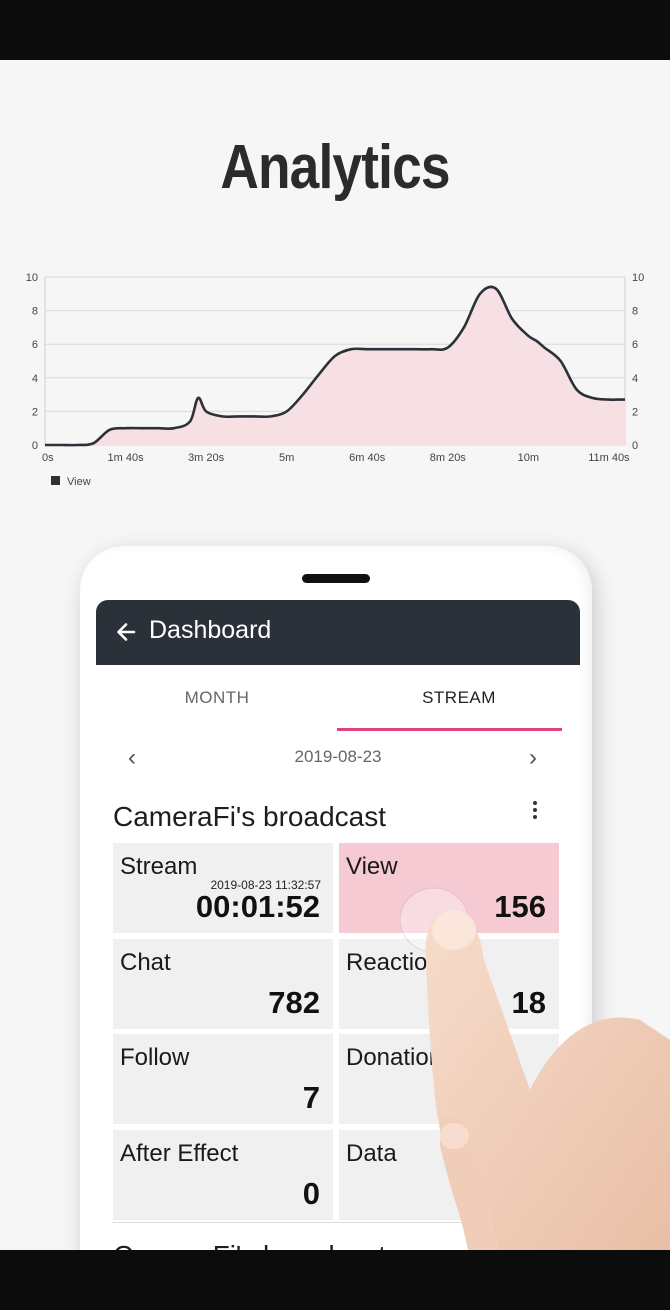 The image size is (670, 1310). What do you see at coordinates (635, 412) in the screenshot?
I see `y-tick-right: 2` at bounding box center [635, 412].